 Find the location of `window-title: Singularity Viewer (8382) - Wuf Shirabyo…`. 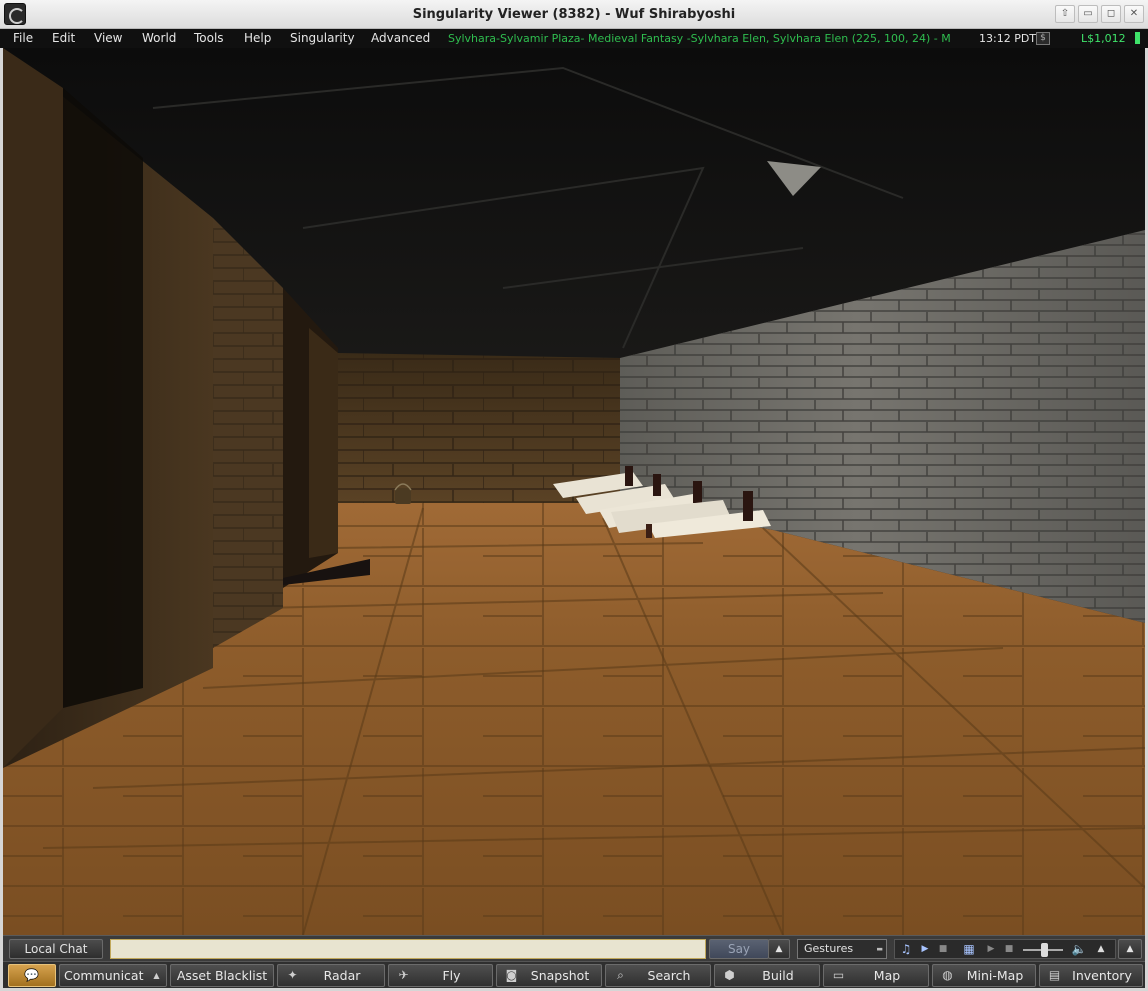

window-title: Singularity Viewer (8382) - Wuf Shirabyo… is located at coordinates (574, 14).